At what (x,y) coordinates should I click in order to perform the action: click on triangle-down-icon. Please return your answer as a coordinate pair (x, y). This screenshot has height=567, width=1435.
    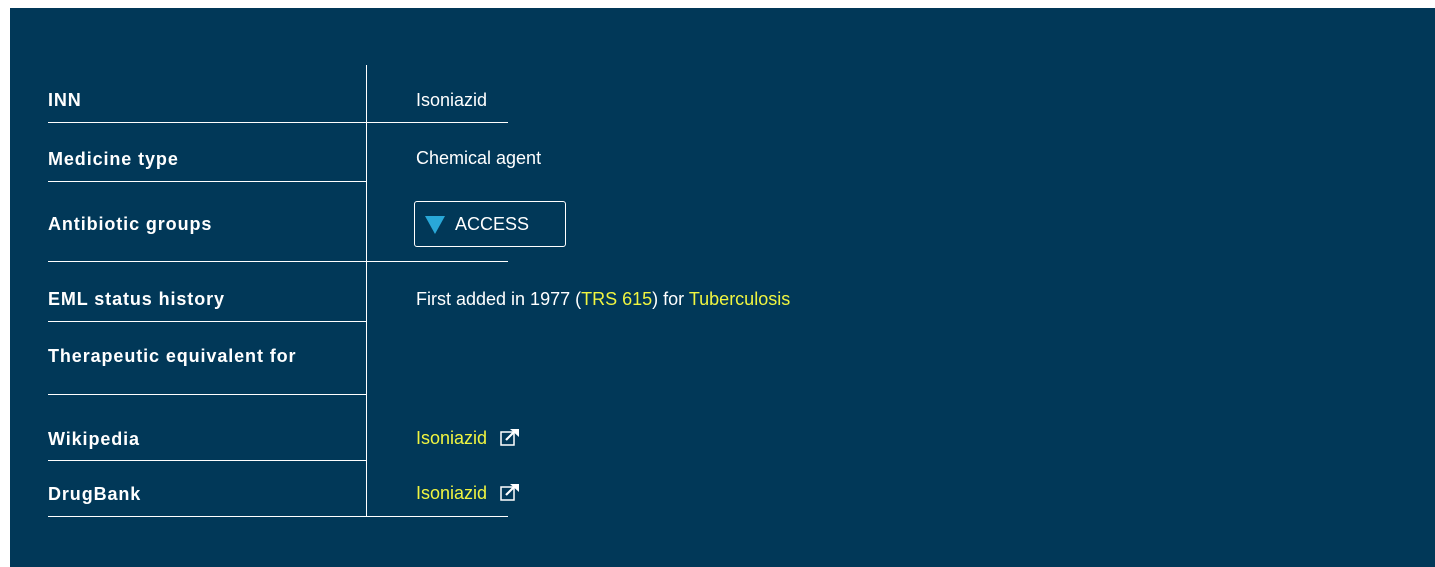
    Looking at the image, I should click on (435, 225).